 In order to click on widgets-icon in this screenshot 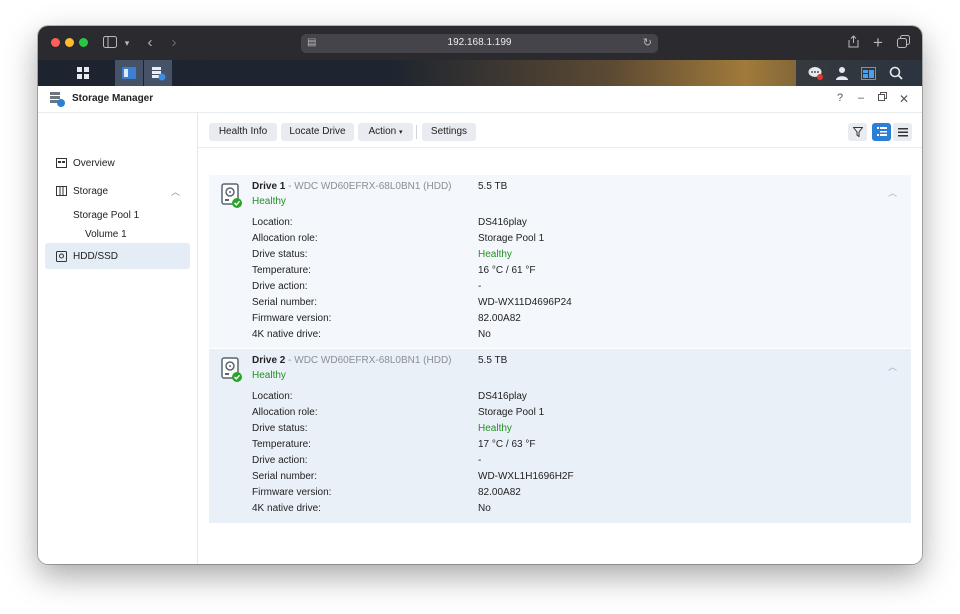, I will do `click(868, 73)`.